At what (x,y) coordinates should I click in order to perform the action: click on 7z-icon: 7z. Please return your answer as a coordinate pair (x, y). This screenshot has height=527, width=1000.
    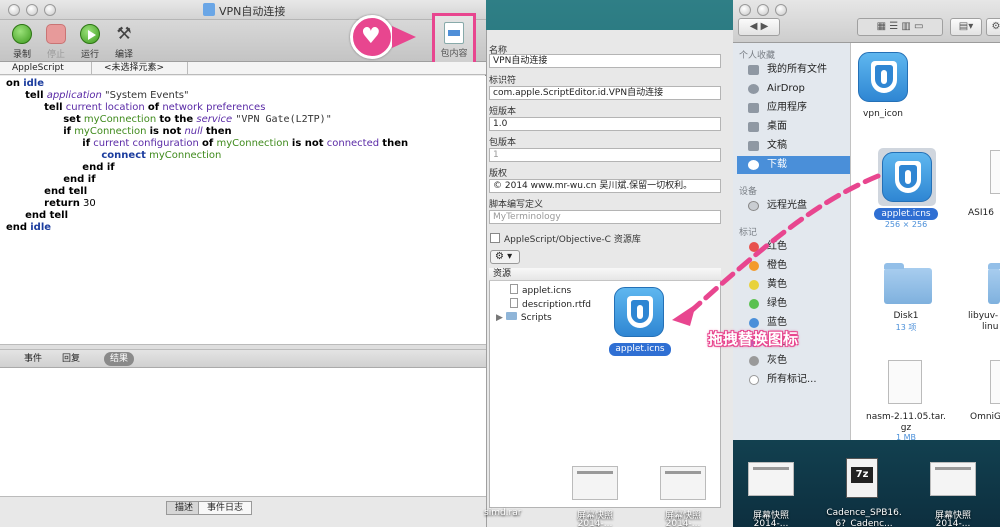
    Looking at the image, I should click on (862, 475).